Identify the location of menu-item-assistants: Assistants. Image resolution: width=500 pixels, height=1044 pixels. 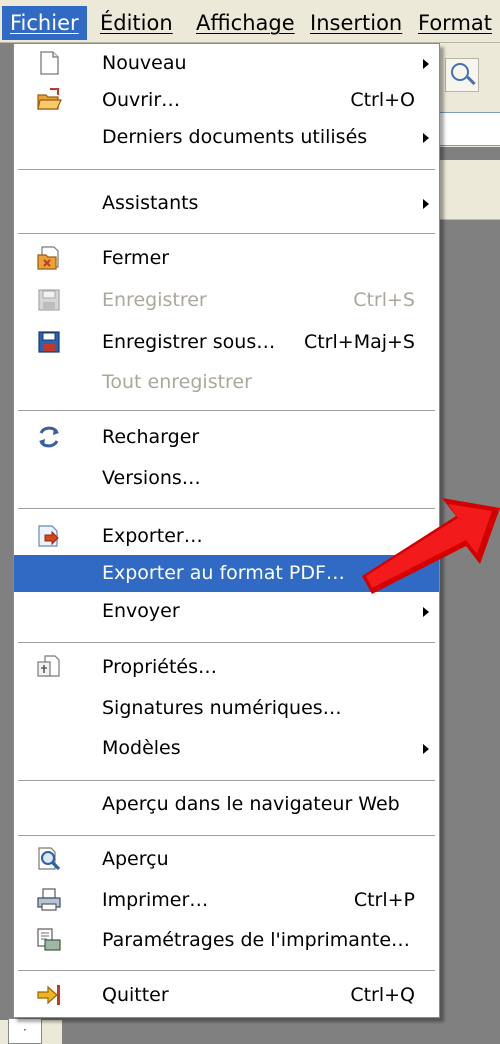
(226, 203).